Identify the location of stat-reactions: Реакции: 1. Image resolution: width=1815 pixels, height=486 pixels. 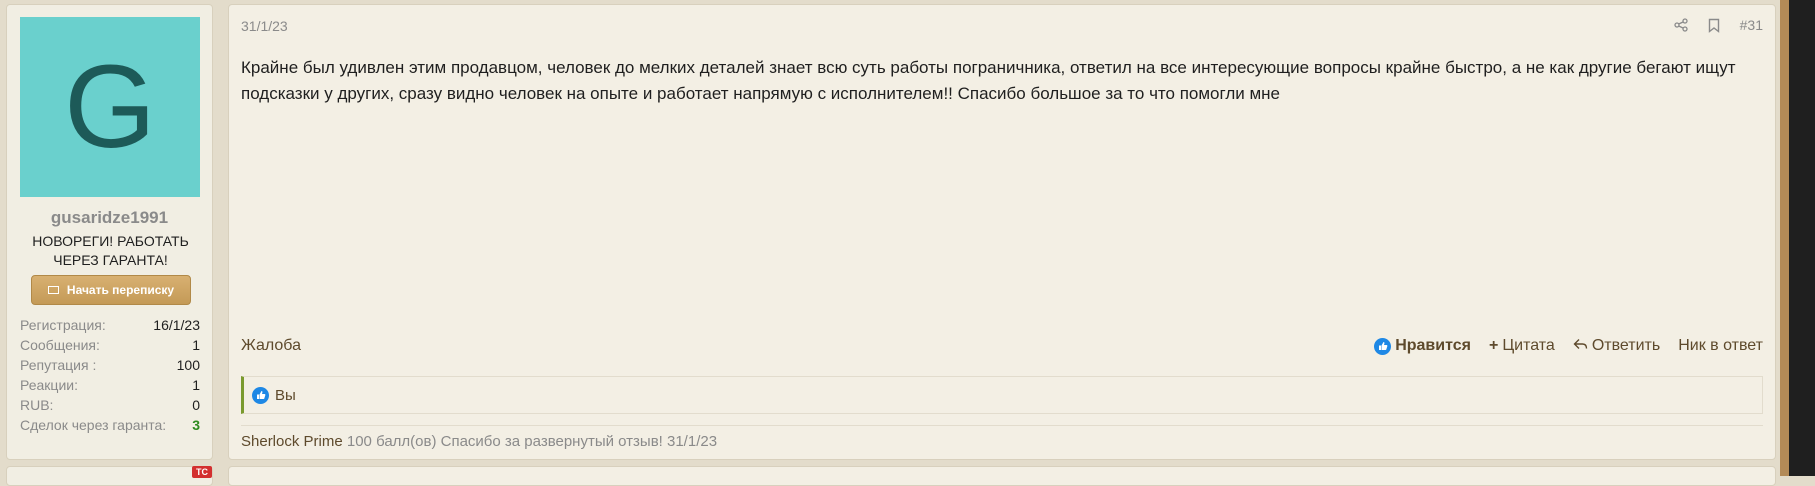
(110, 385).